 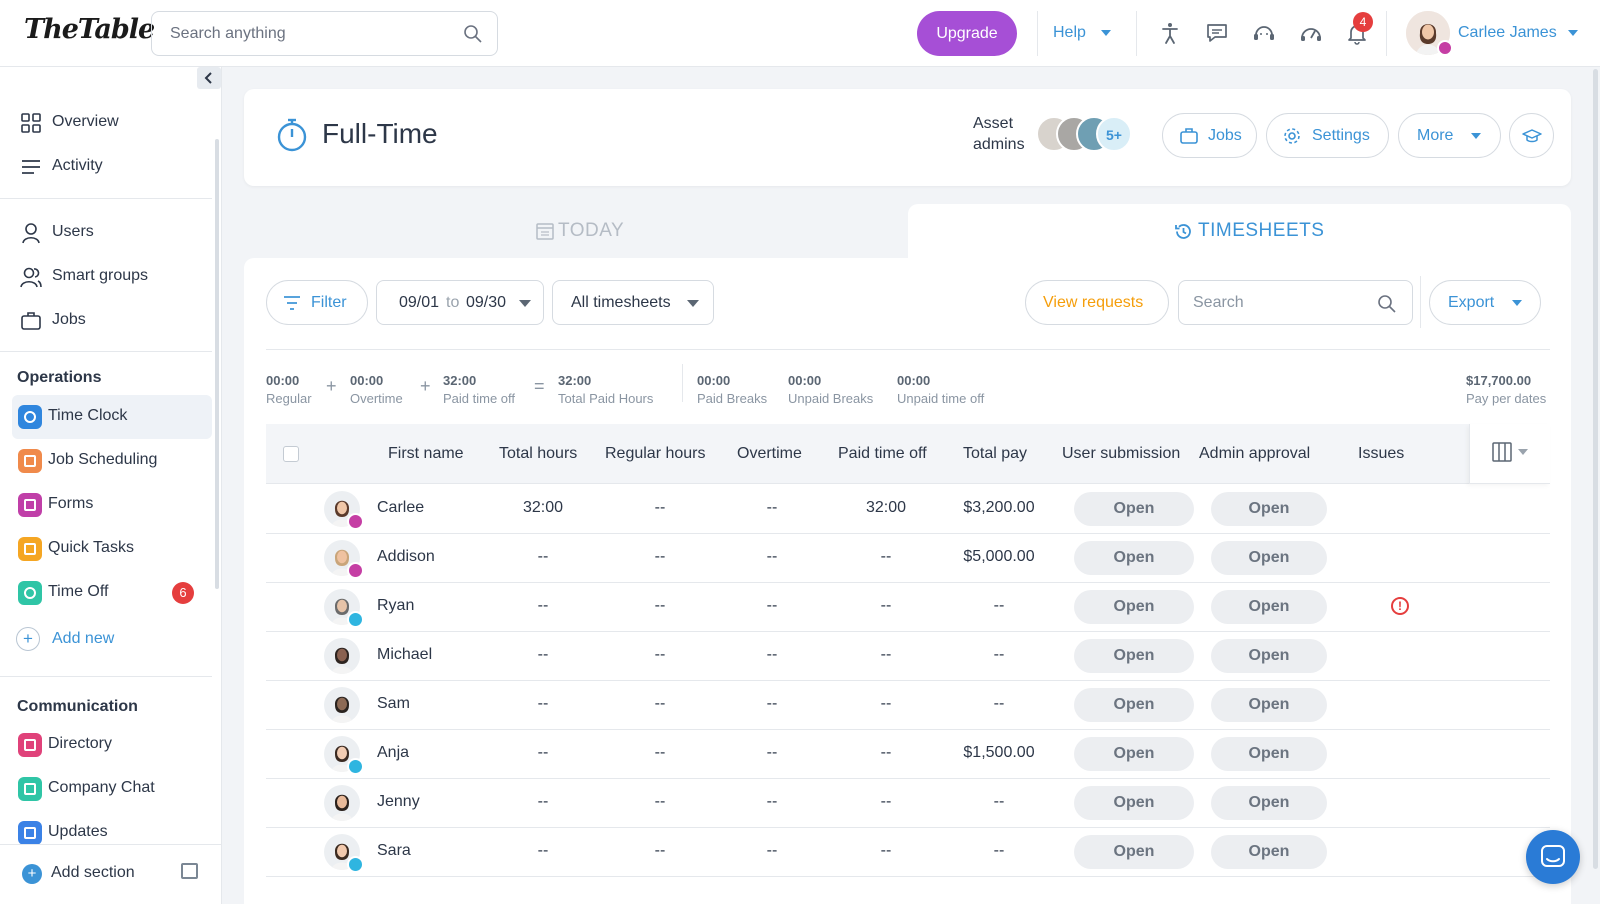 What do you see at coordinates (398, 802) in the screenshot?
I see `employee-name: Jenny` at bounding box center [398, 802].